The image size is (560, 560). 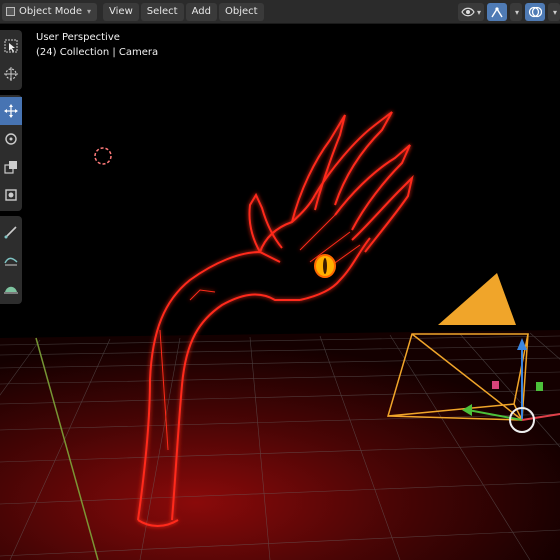 I want to click on tool-transform, so click(x=11, y=195).